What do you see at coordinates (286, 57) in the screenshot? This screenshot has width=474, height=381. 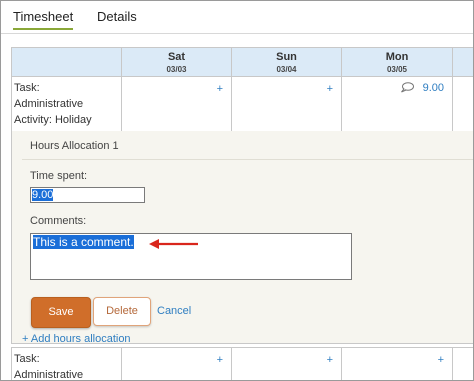 I see `day-name: Sun` at bounding box center [286, 57].